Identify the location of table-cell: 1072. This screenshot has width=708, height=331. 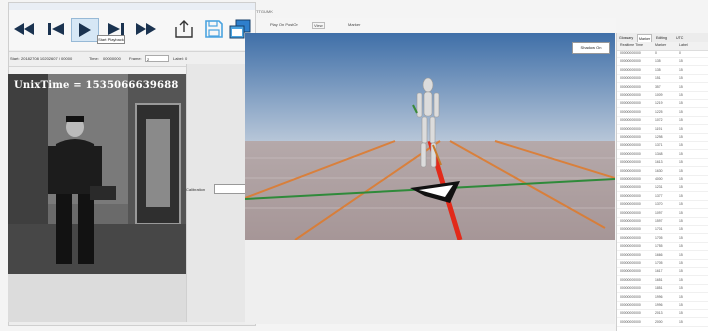
(659, 120).